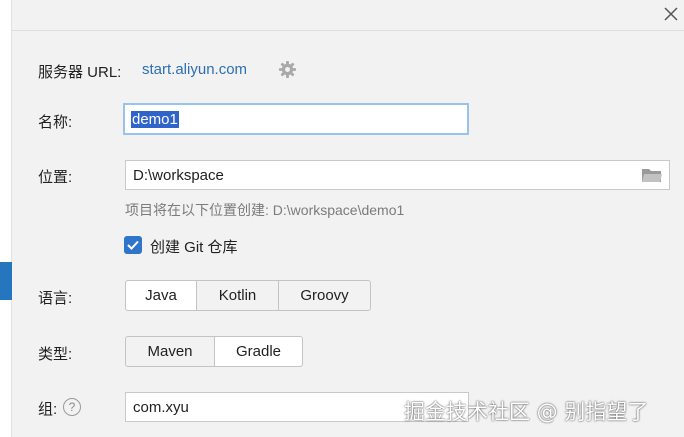 Image resolution: width=684 pixels, height=437 pixels. What do you see at coordinates (55, 177) in the screenshot?
I see `location-label: 位置:` at bounding box center [55, 177].